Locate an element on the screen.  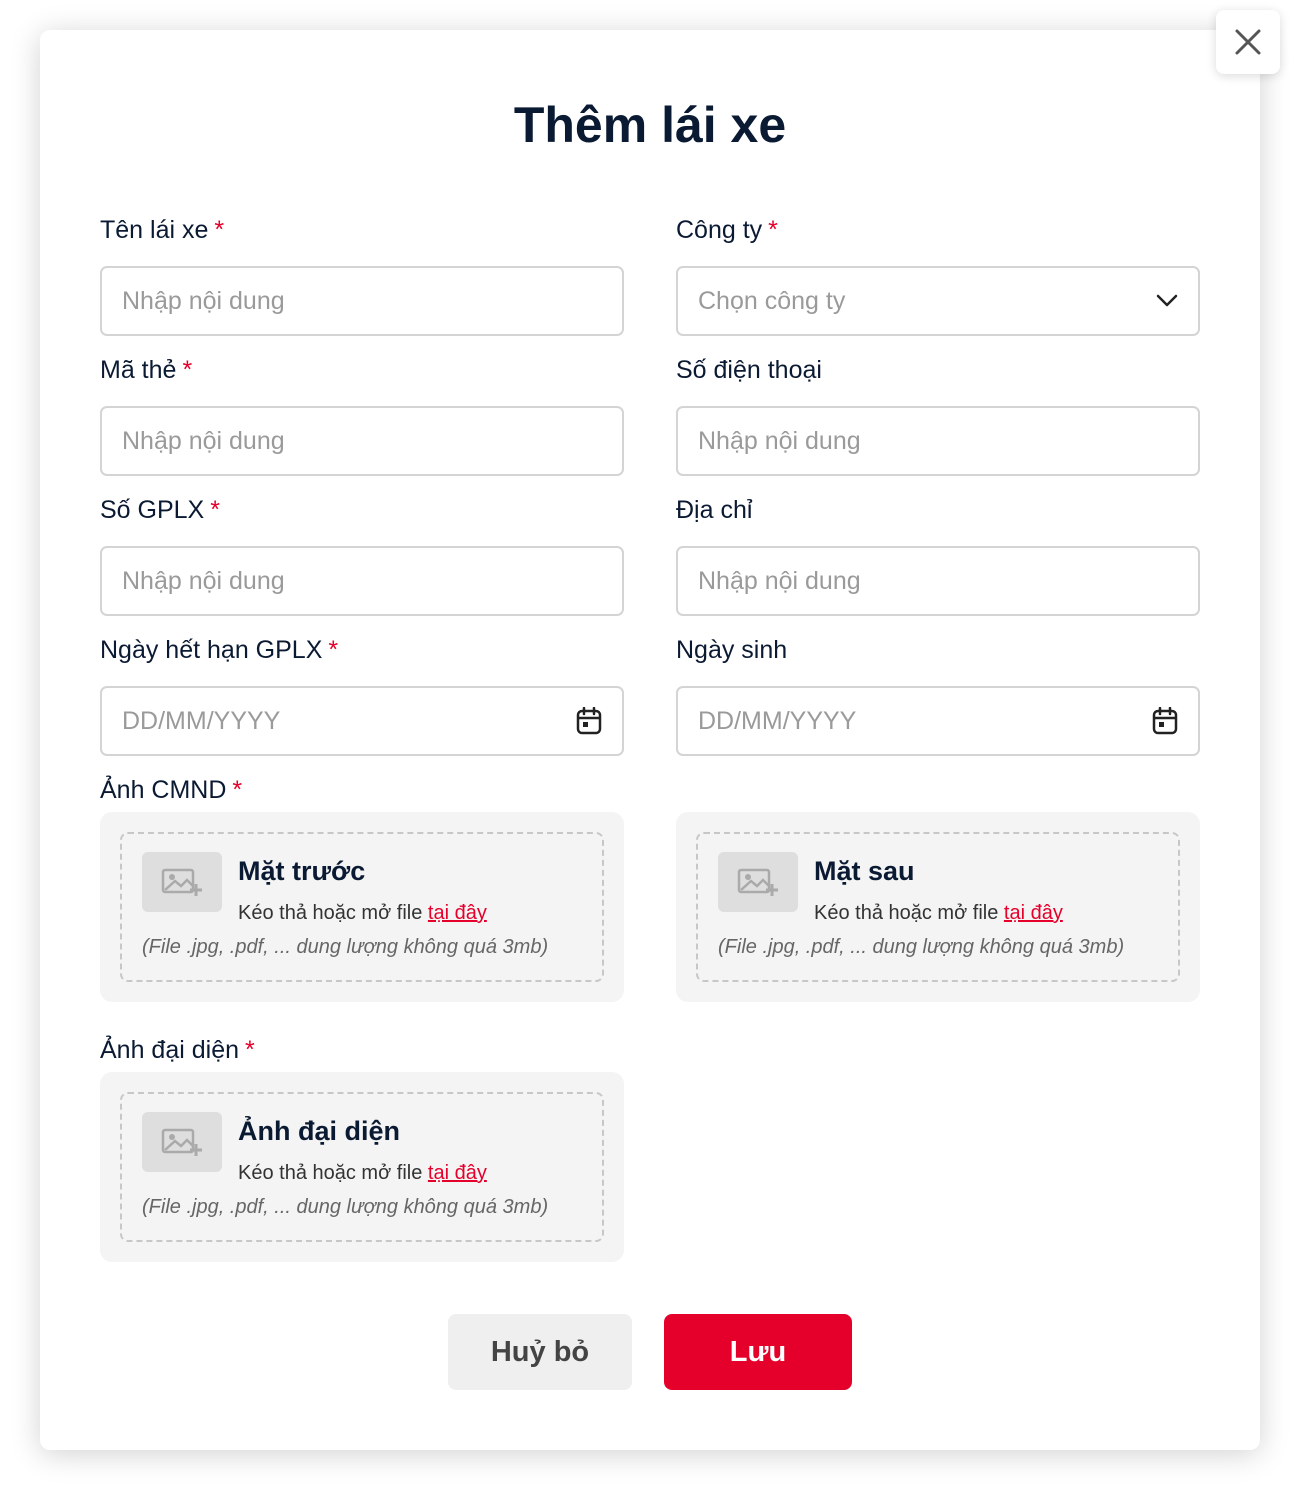
close-button is located at coordinates (1248, 42).